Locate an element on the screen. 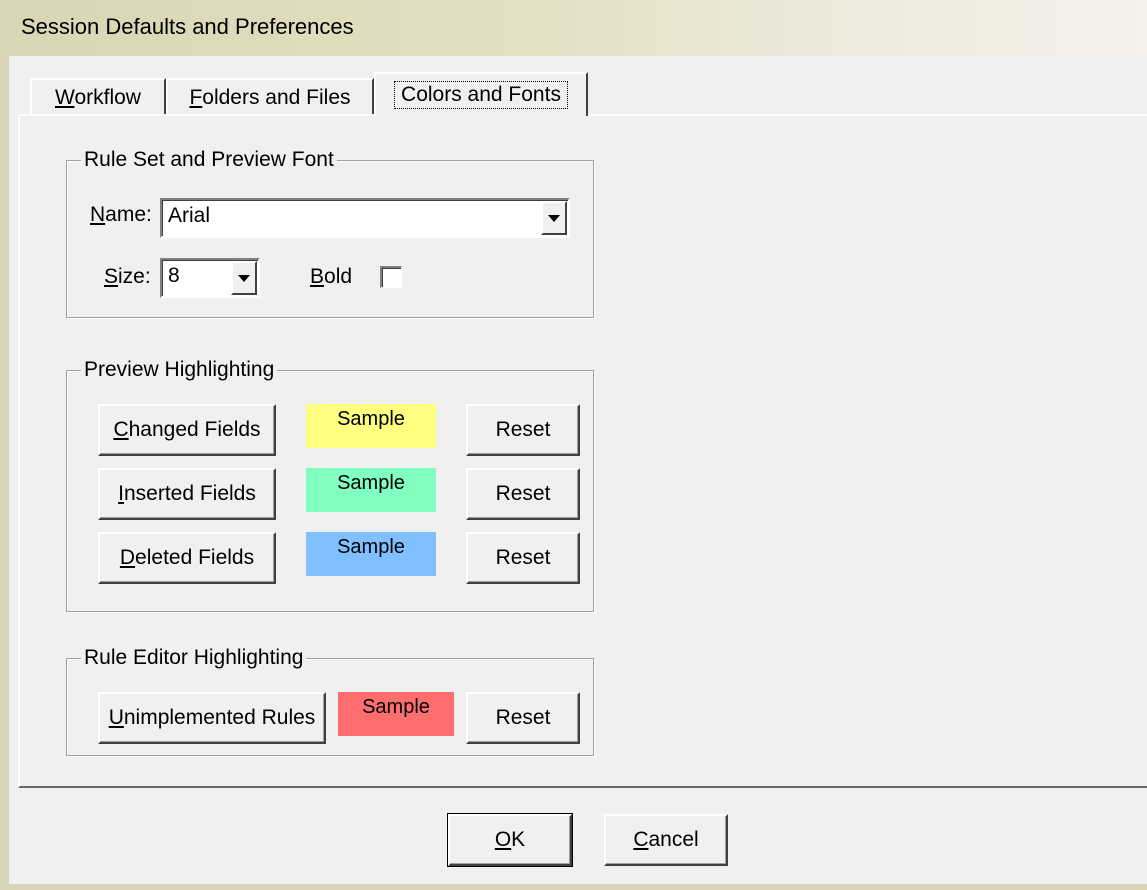 The height and width of the screenshot is (890, 1147). cancel-button: Cancel is located at coordinates (666, 840).